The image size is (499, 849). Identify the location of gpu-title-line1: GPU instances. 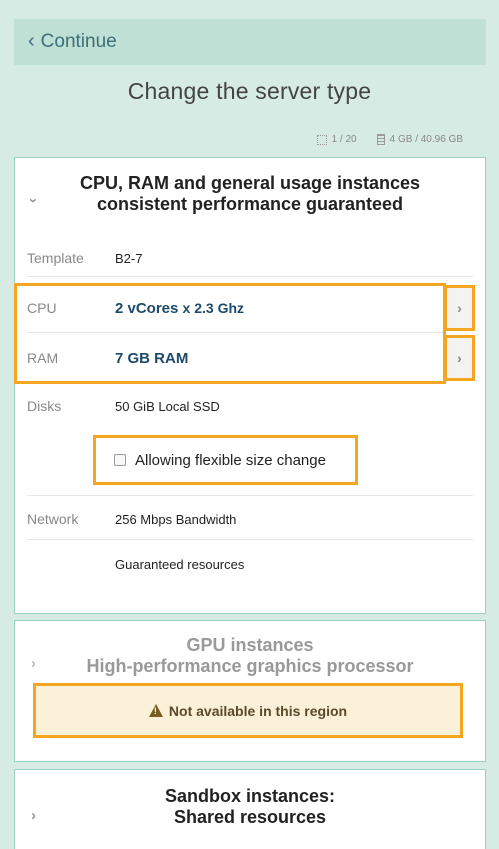
(250, 645).